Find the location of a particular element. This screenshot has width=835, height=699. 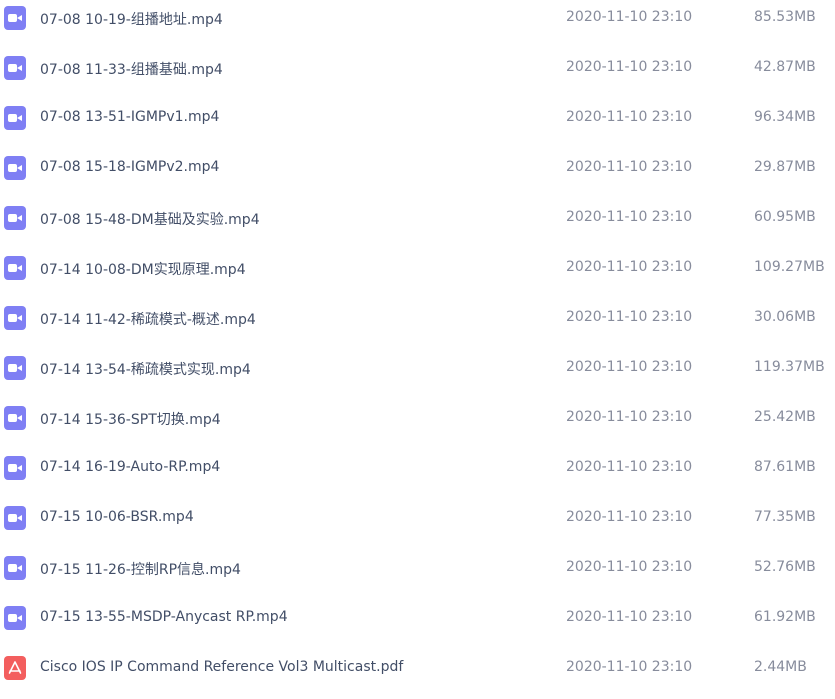

file-name: 07-14 10-08-DM实现原理.mp4 is located at coordinates (143, 269).